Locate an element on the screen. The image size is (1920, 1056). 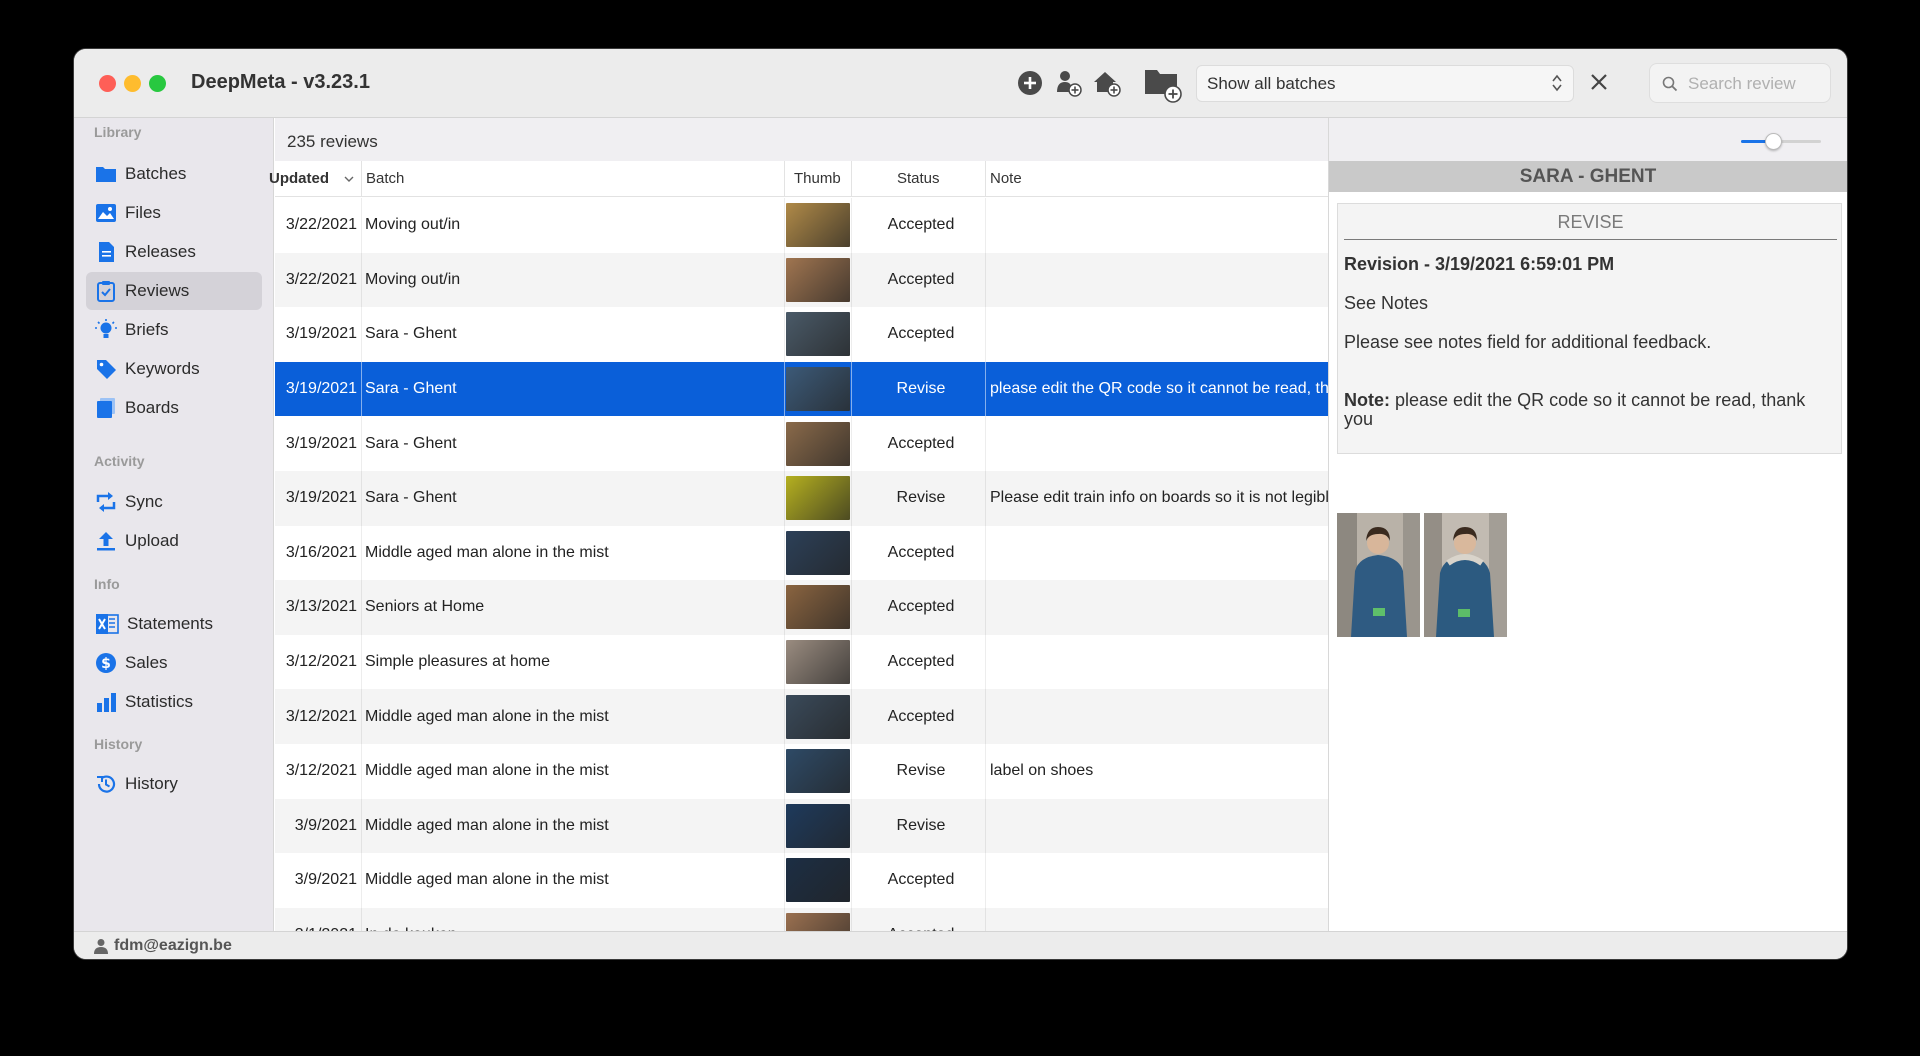
app-title: DeepMeta - v3.23.1 is located at coordinates (280, 82).